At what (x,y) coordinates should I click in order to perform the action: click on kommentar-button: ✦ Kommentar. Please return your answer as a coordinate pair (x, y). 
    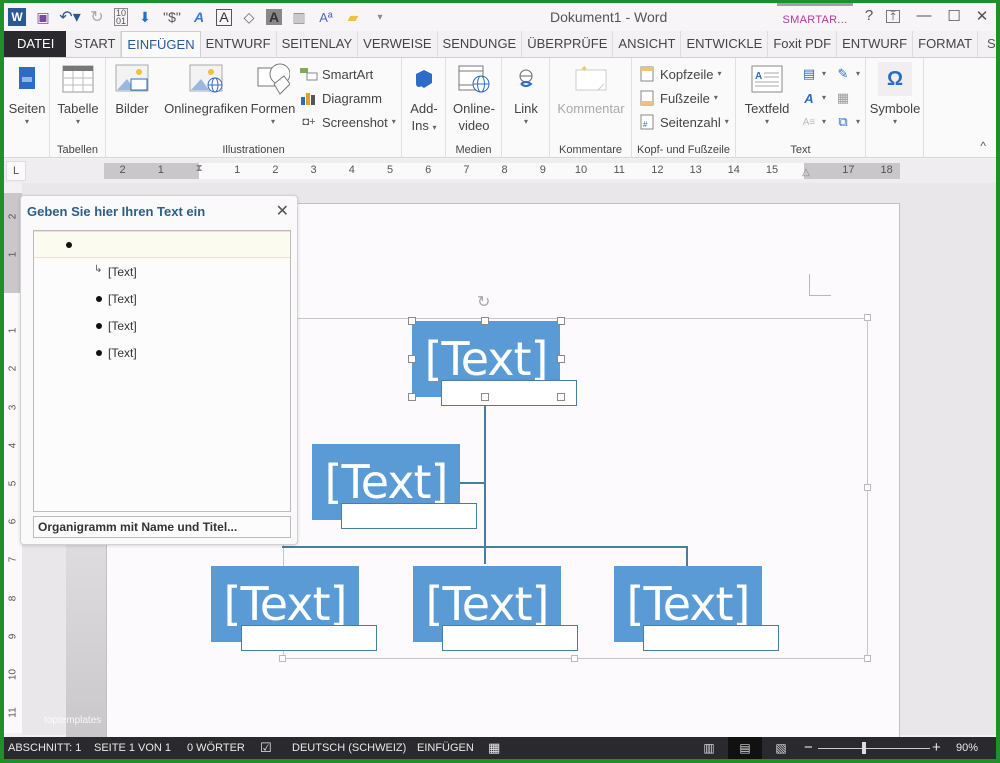
    Looking at the image, I should click on (591, 89).